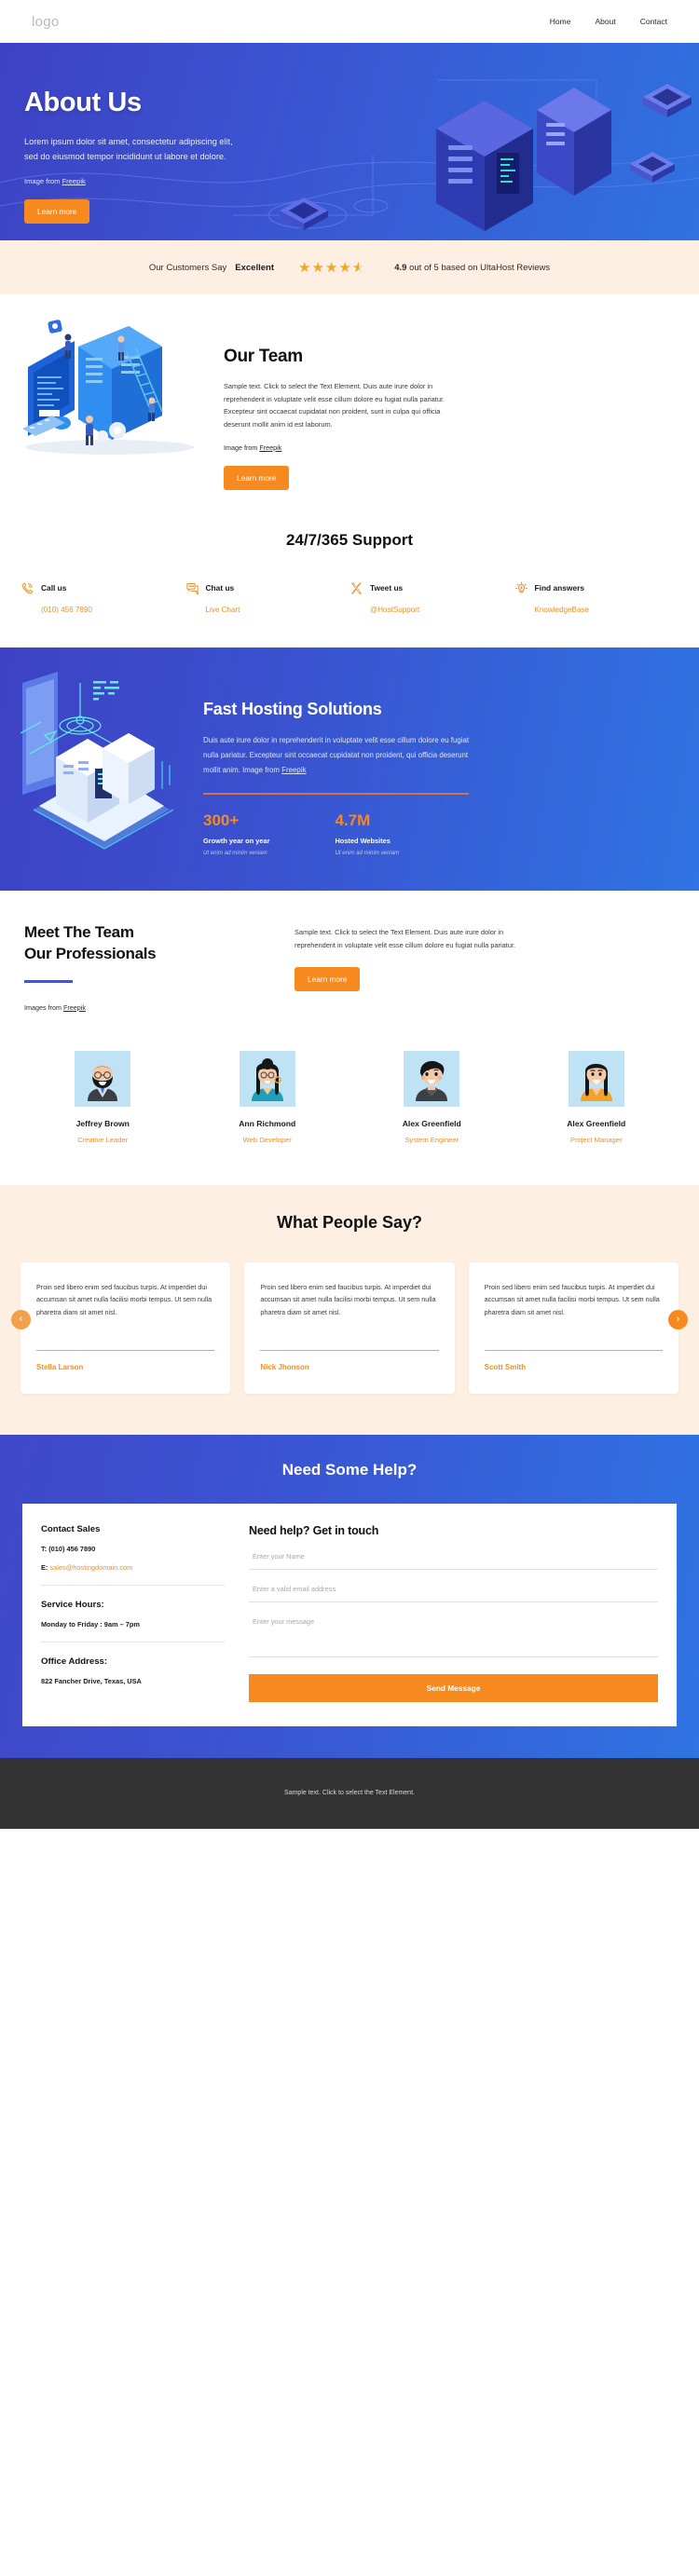  What do you see at coordinates (607, 610) in the screenshot?
I see `support-item-link: KnowledgeBase` at bounding box center [607, 610].